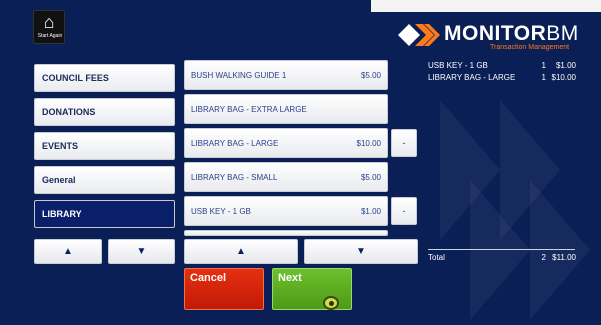  I want to click on next-label: Next, so click(290, 278).